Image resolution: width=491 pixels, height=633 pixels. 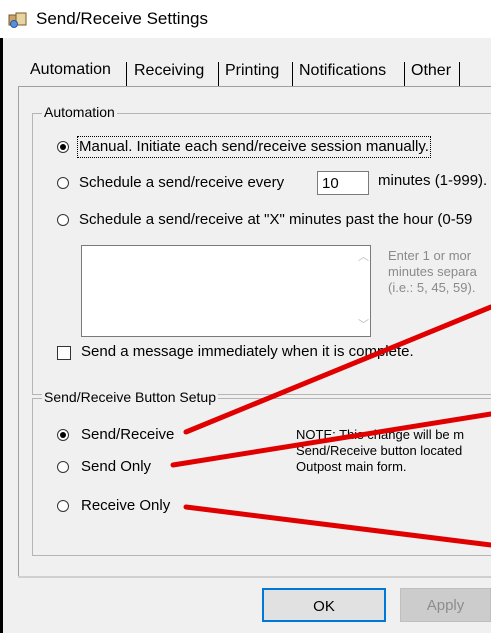 I want to click on manual-radio, so click(x=63, y=147).